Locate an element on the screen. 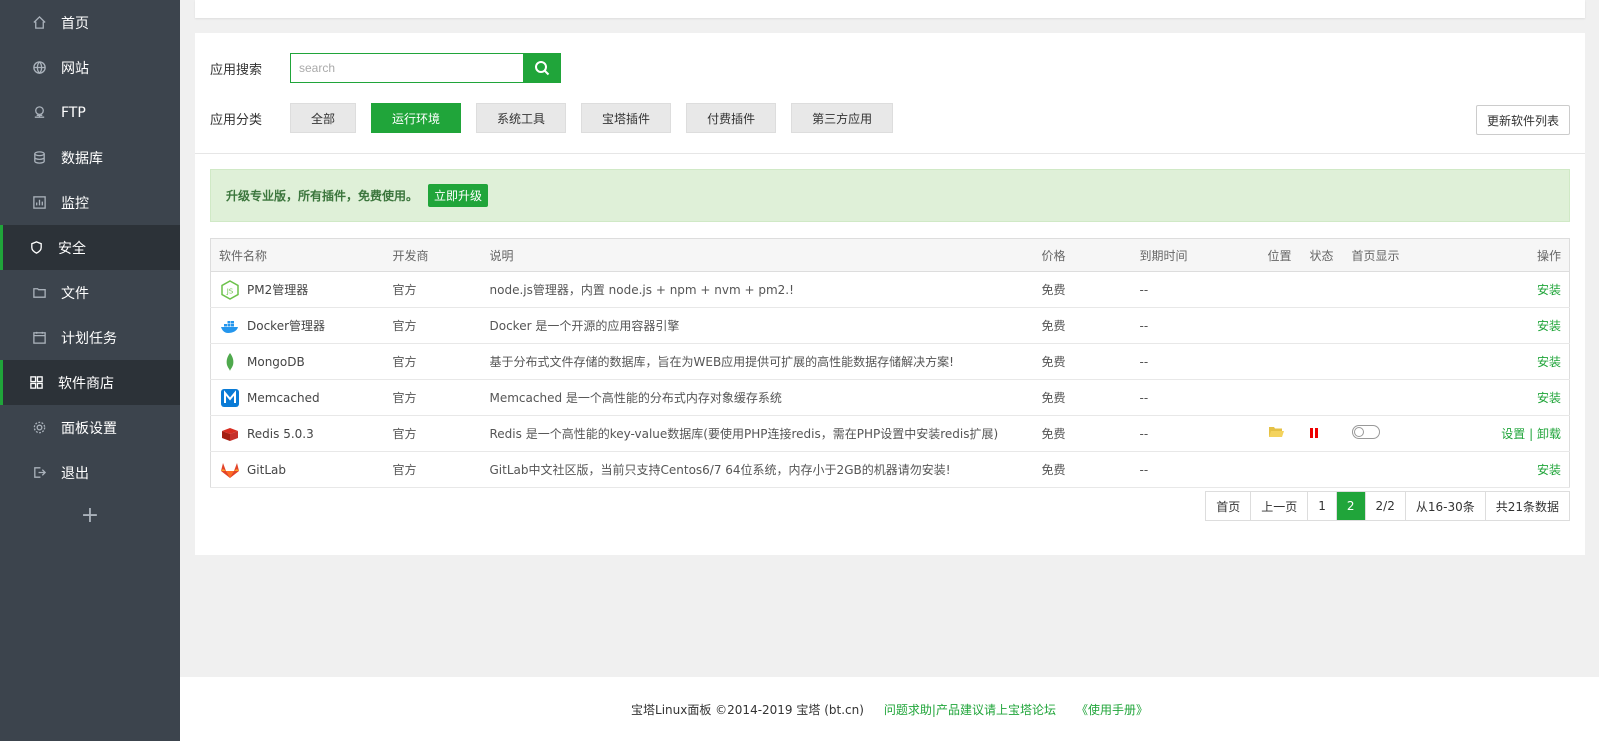 Image resolution: width=1599 pixels, height=741 pixels. sidebar-item-ftp: FTP is located at coordinates (90, 112).